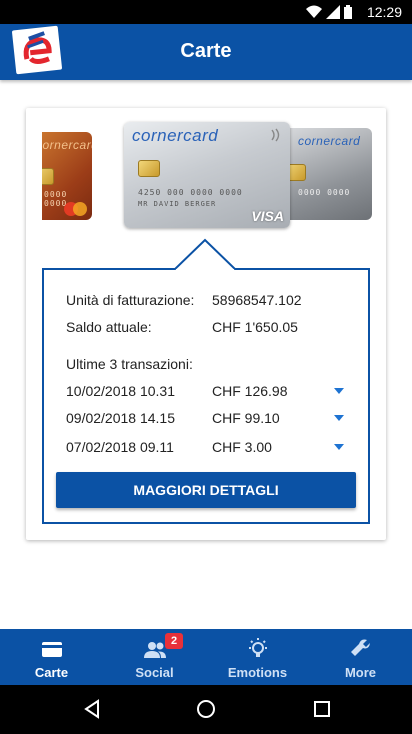  Describe the element at coordinates (267, 216) in the screenshot. I see `visa-logo: VISA` at that location.